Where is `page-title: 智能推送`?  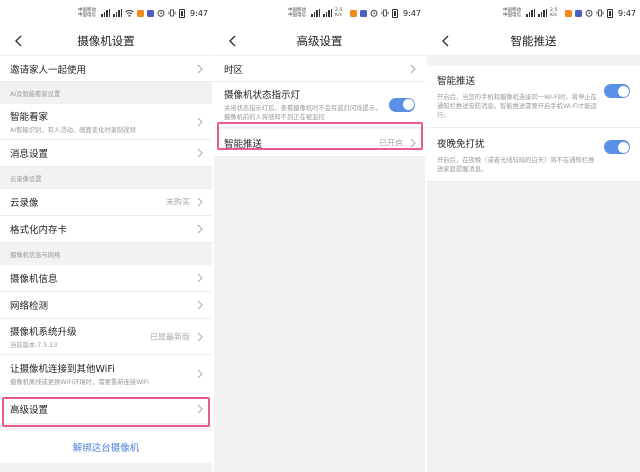 page-title: 智能推送 is located at coordinates (533, 40).